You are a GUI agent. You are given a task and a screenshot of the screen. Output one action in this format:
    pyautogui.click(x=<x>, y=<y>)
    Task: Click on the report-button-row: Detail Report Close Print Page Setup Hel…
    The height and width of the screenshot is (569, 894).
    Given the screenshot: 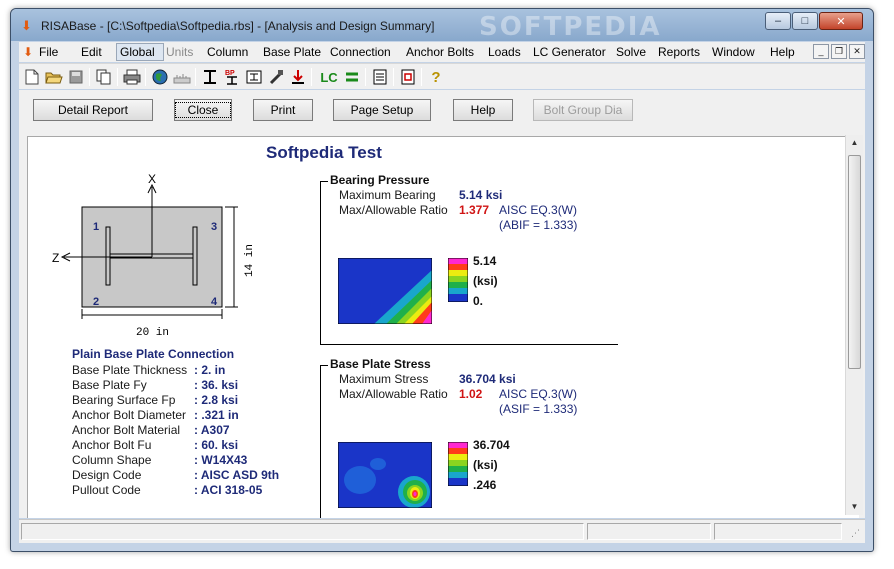 What is the action you would take?
    pyautogui.click(x=442, y=111)
    